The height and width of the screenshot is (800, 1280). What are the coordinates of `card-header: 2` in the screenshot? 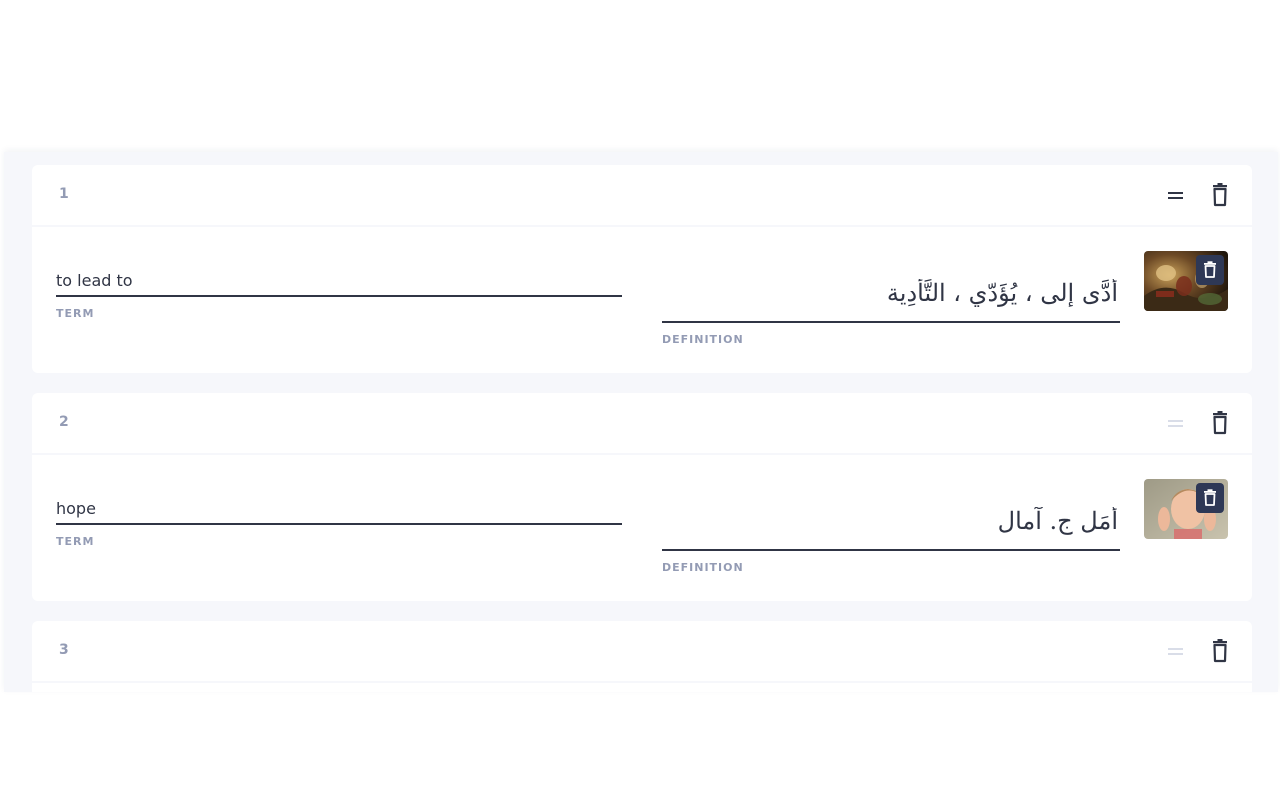 It's located at (642, 424).